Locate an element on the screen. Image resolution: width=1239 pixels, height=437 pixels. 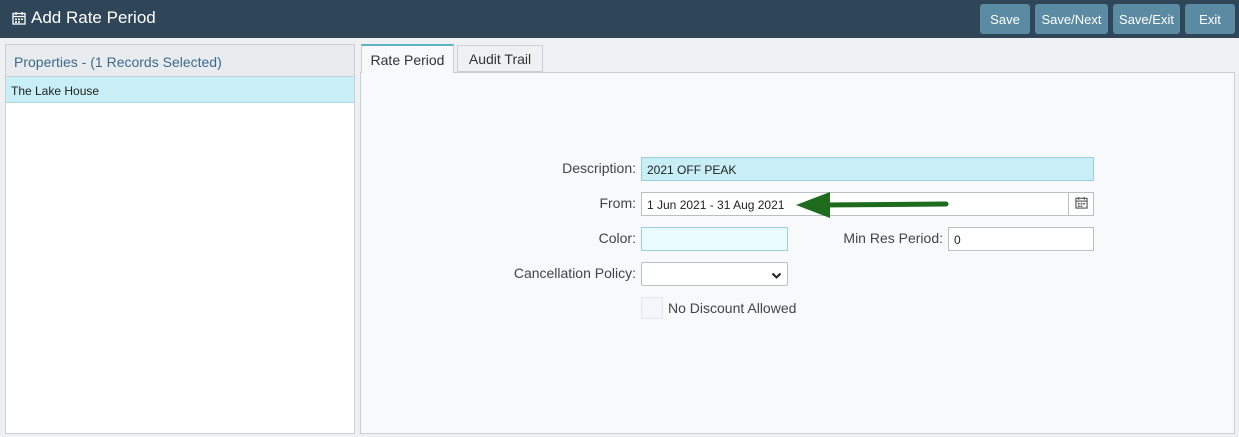
save-next-button: Save/Next is located at coordinates (1071, 19).